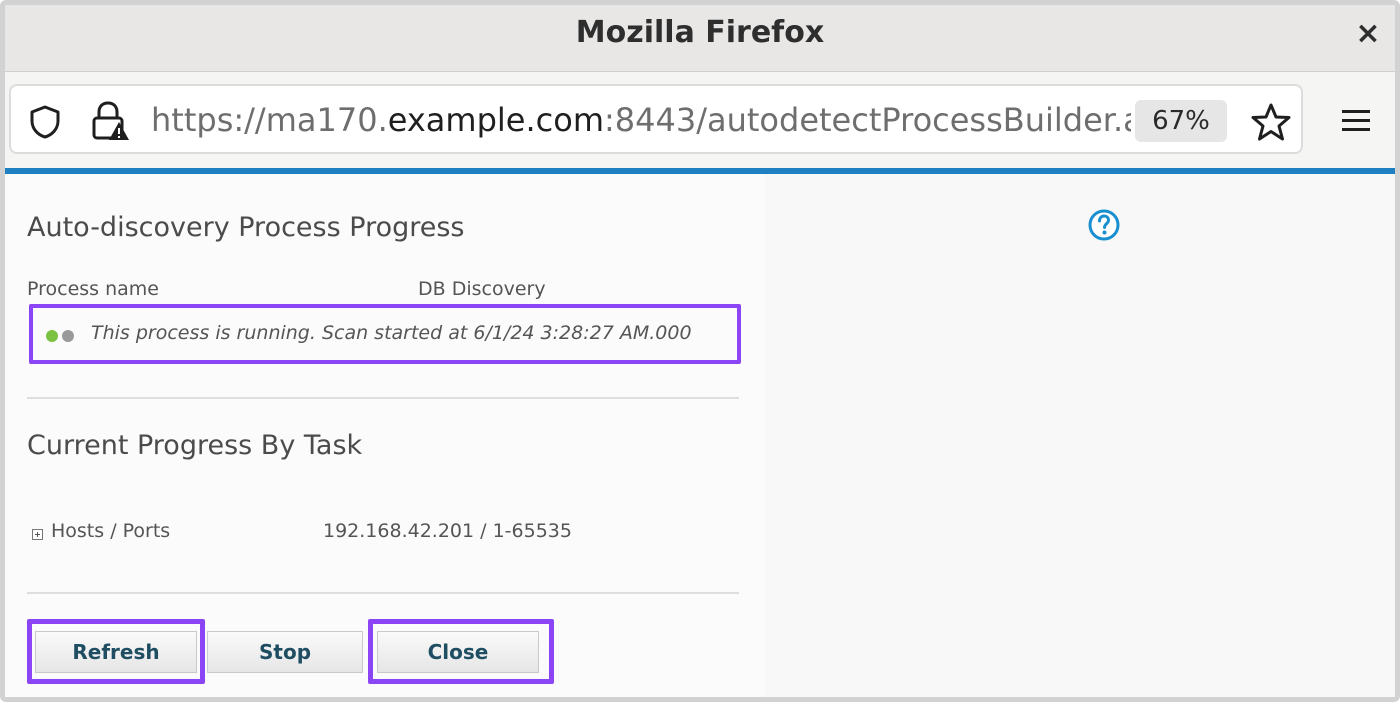 The image size is (1400, 702). What do you see at coordinates (495, 120) in the screenshot?
I see `url-host: example.com` at bounding box center [495, 120].